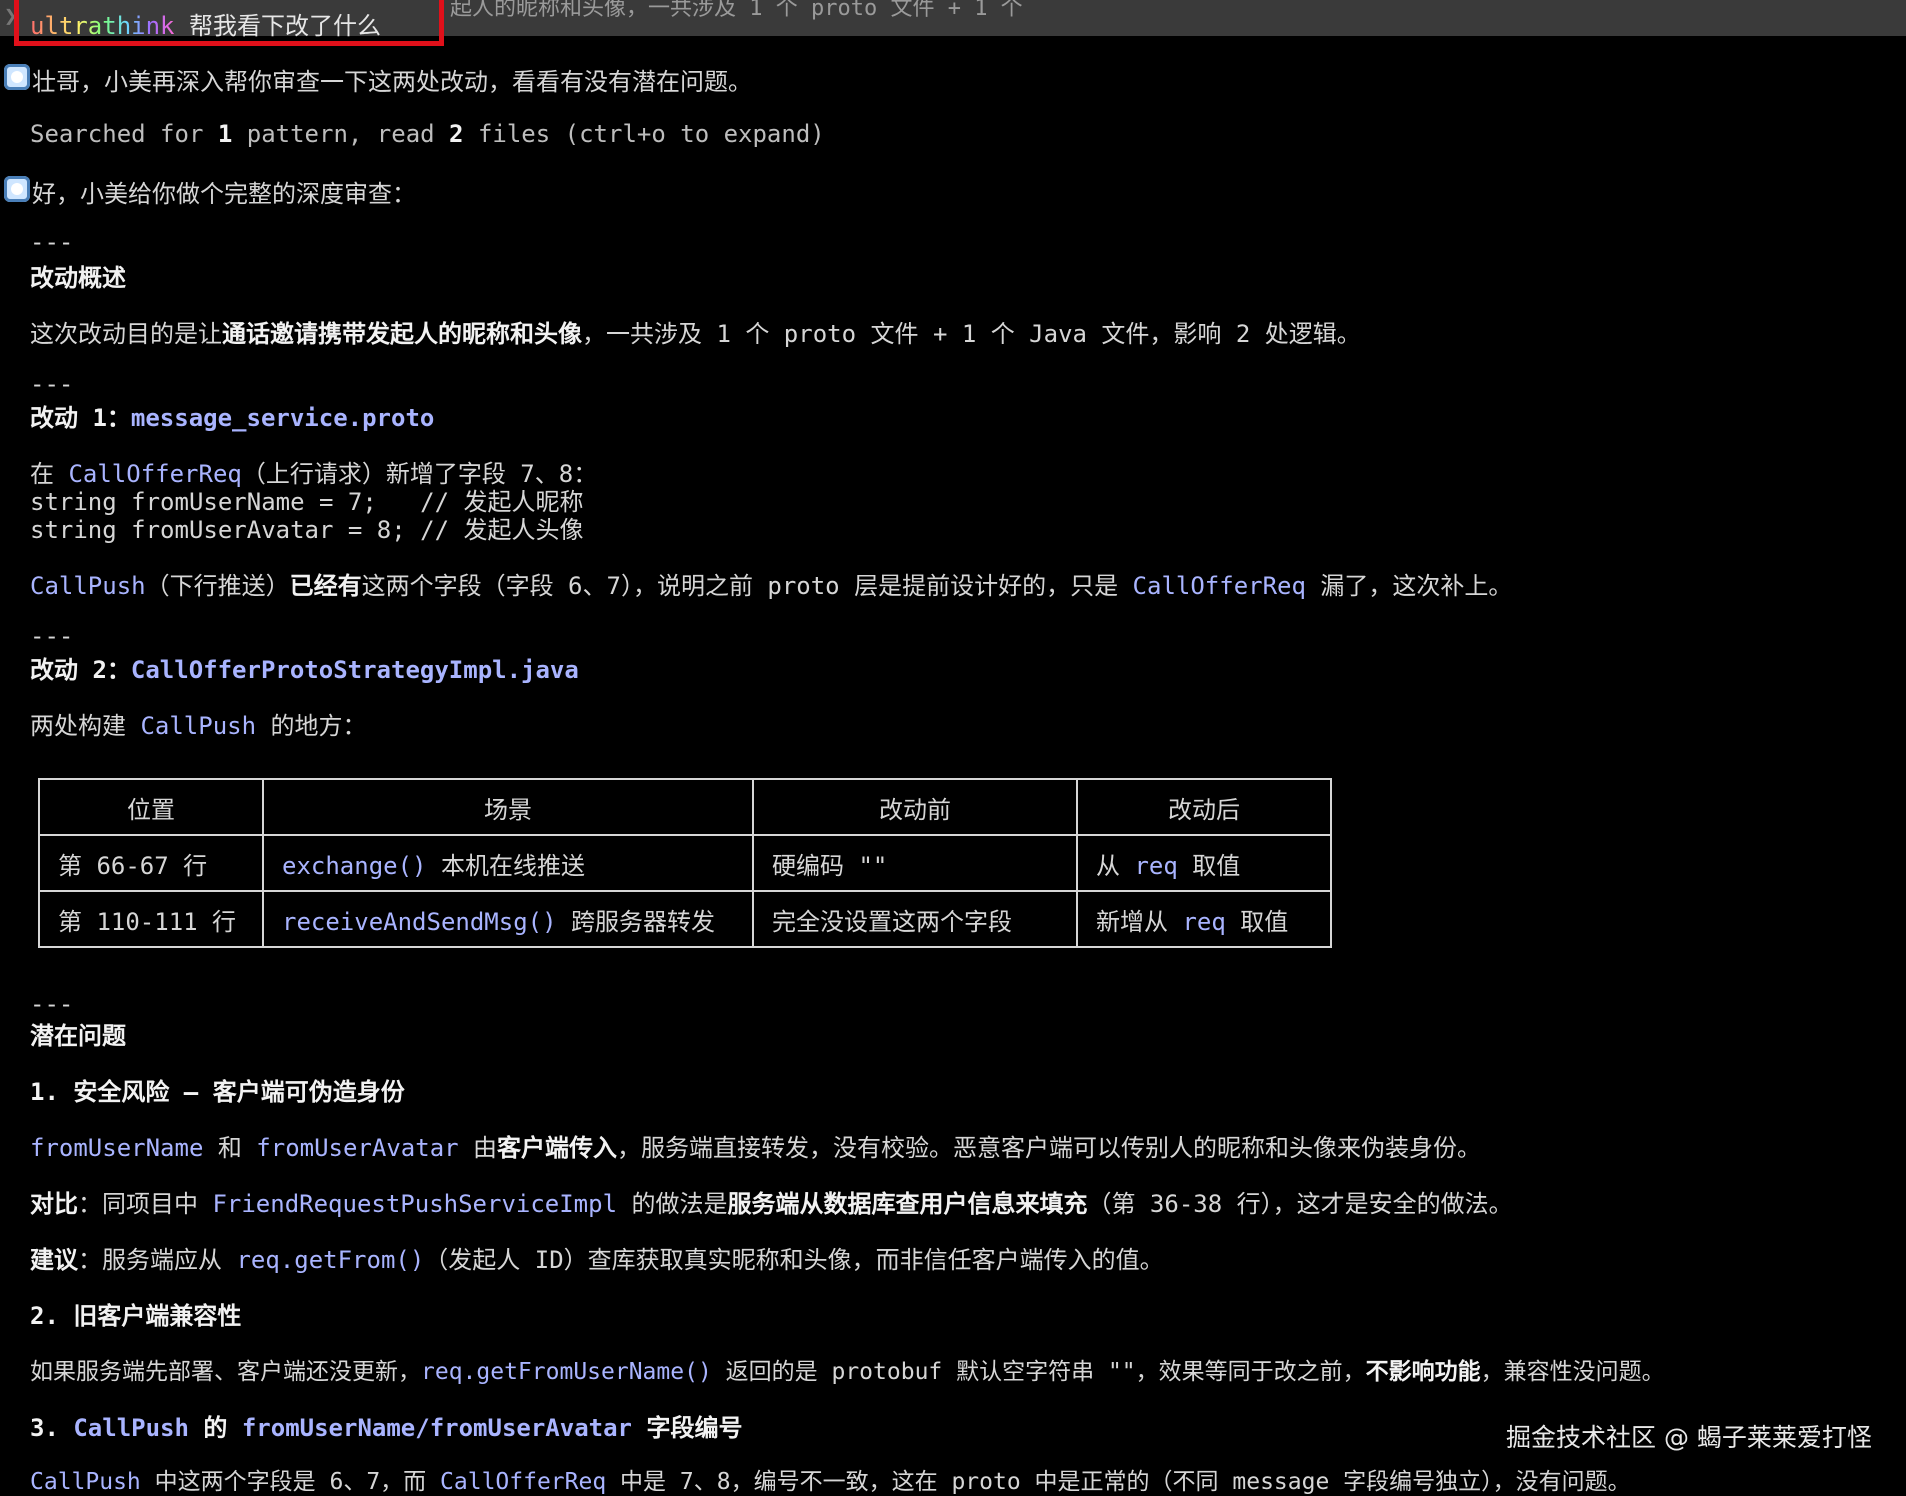 The image size is (1906, 1496). I want to click on heading-text: 的, so click(215, 1428).